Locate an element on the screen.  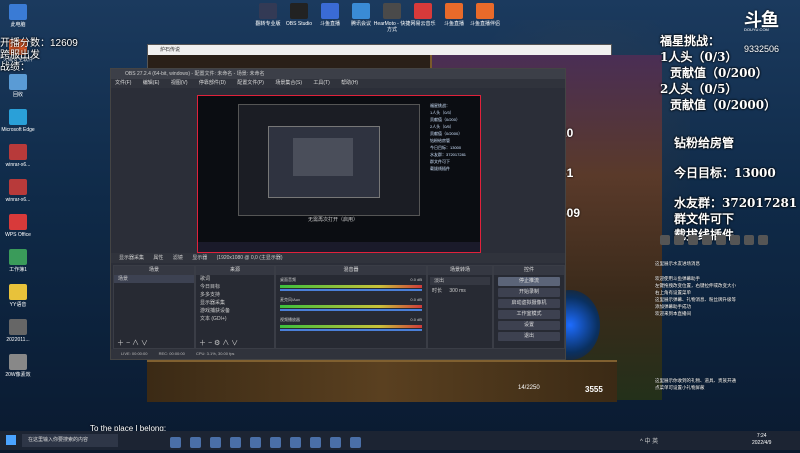
game-mana: 14/2250 is located at coordinates (529, 388).